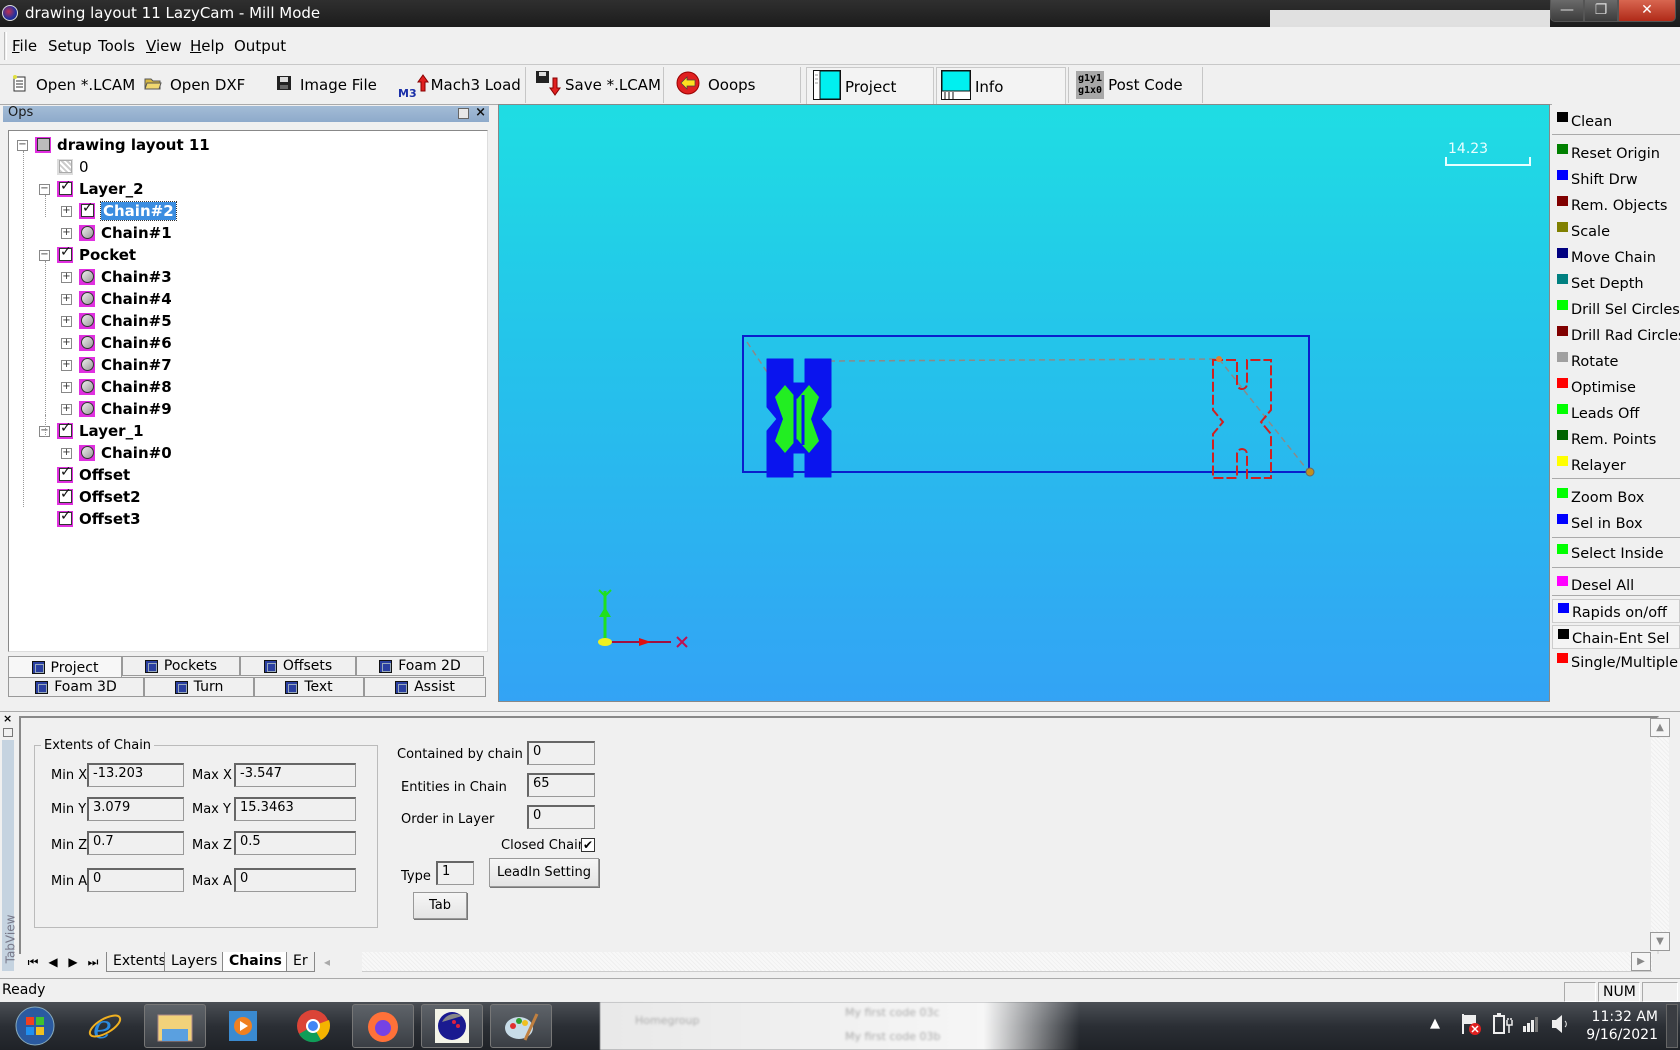  What do you see at coordinates (91, 189) in the screenshot?
I see `tree-item: − Layer_2` at bounding box center [91, 189].